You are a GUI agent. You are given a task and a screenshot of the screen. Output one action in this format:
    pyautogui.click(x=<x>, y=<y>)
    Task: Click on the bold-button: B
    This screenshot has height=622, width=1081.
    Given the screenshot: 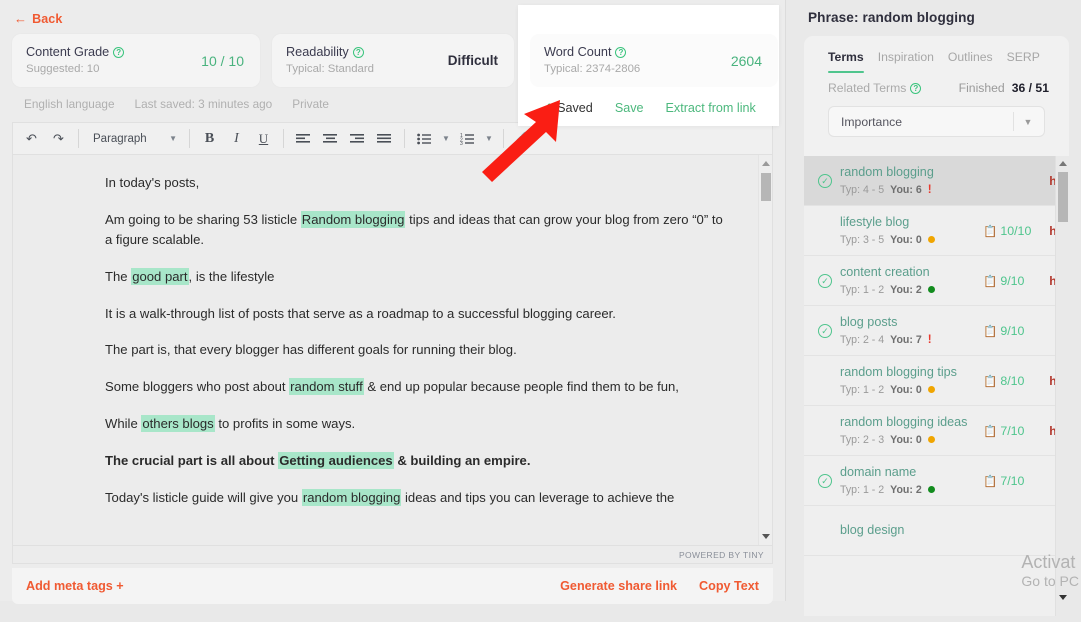 What is the action you would take?
    pyautogui.click(x=209, y=138)
    